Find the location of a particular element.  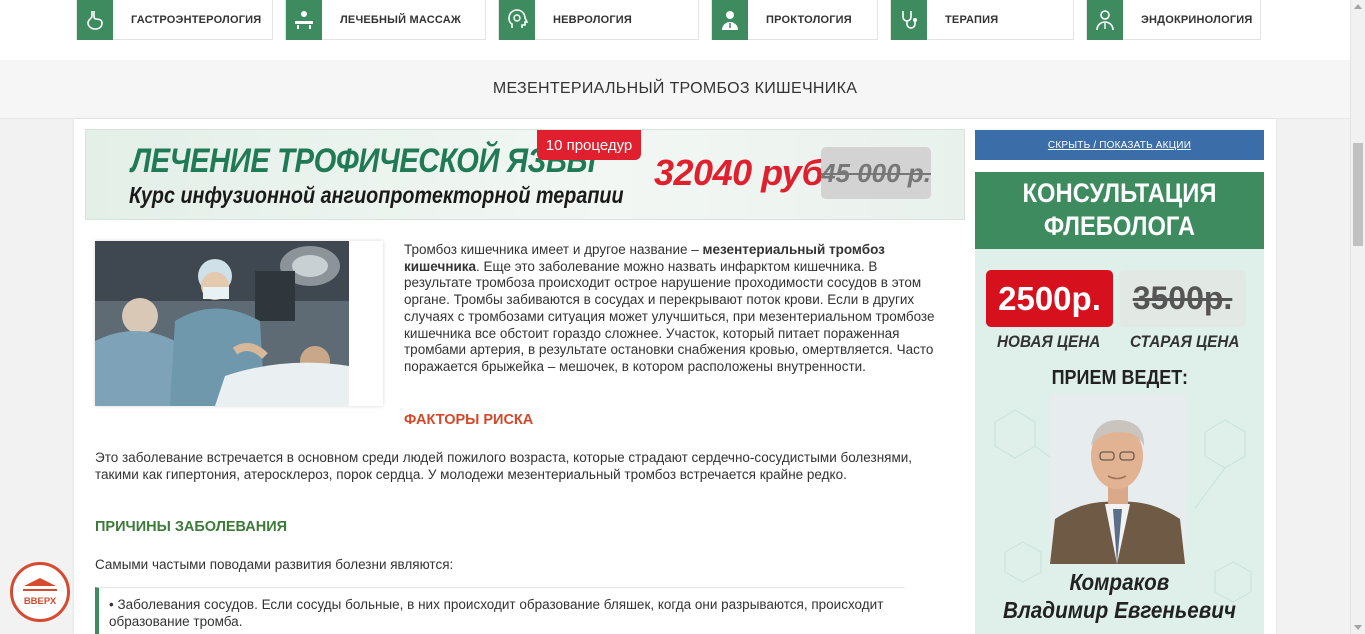

old-price-value: 3500р. is located at coordinates (1182, 298).